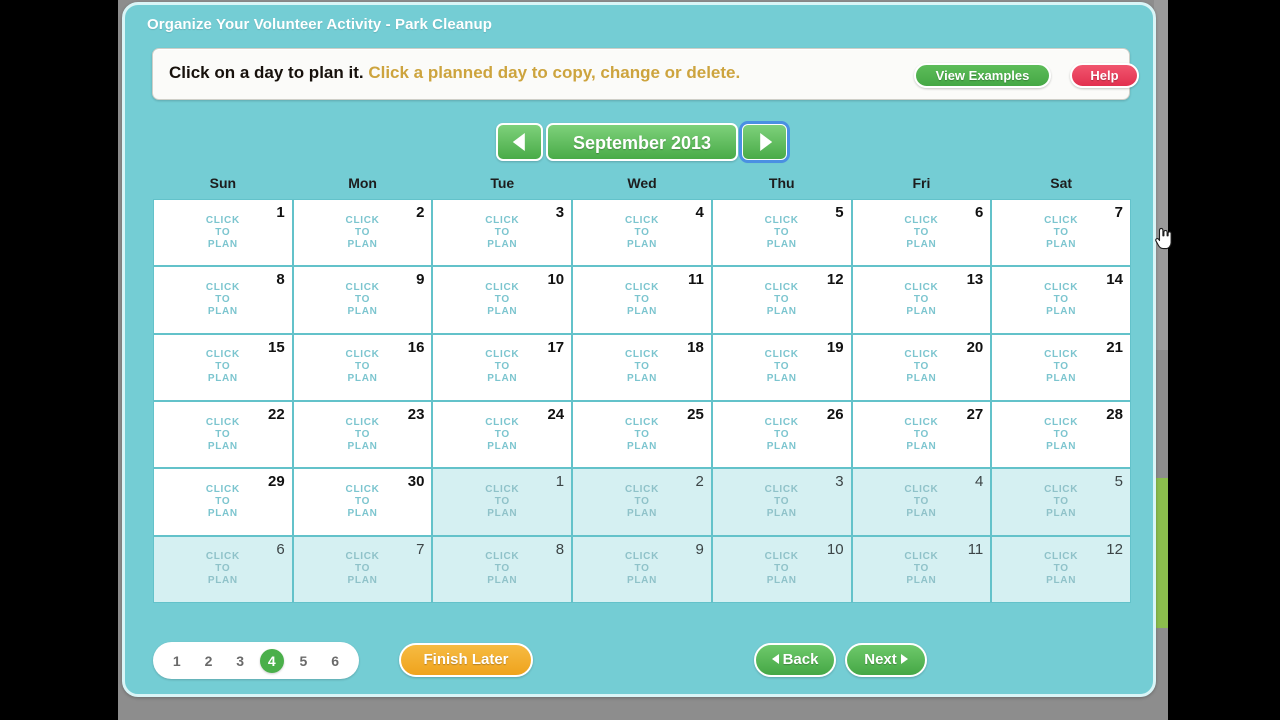 This screenshot has height=720, width=1280. I want to click on day-cell: 16 CLICK TO PLAN, so click(362, 367).